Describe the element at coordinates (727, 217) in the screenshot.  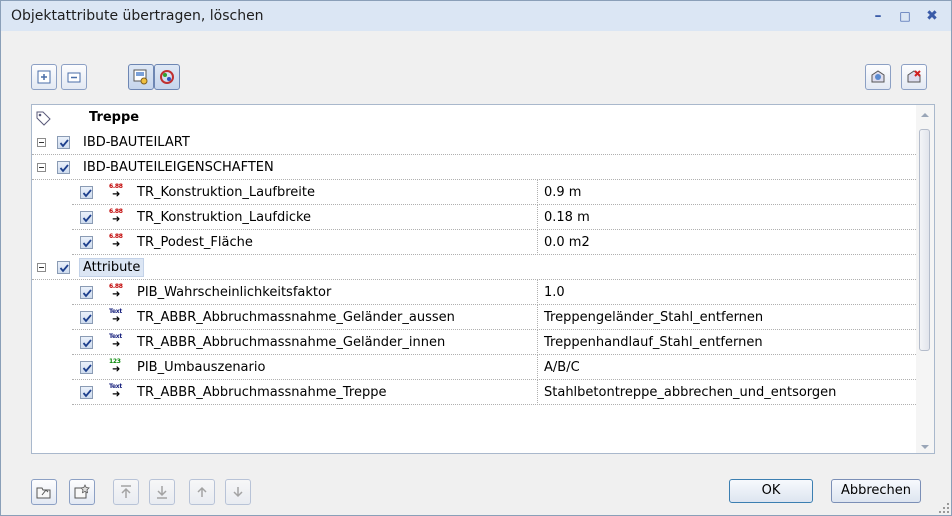
I see `attribute-value-cell: 0.18 m` at that location.